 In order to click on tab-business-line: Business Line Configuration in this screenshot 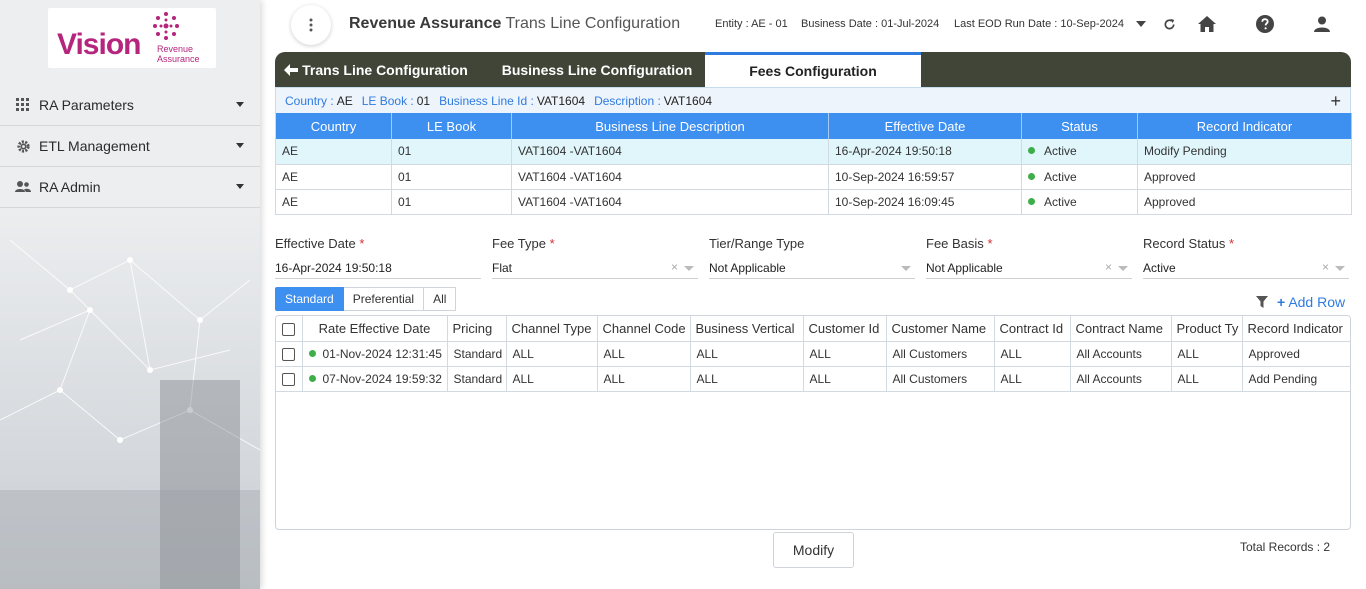, I will do `click(597, 69)`.